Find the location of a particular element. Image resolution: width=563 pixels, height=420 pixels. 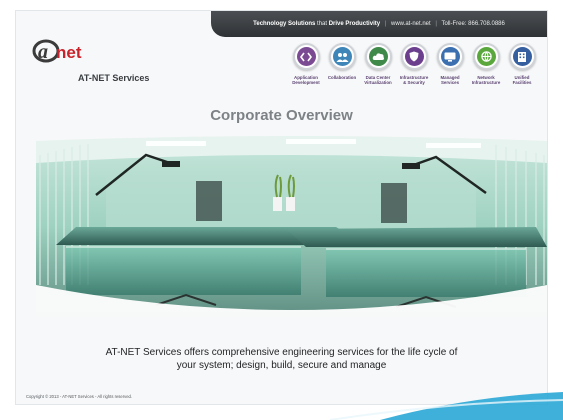

tagline-bold: Drive Productivity is located at coordinates (354, 24).